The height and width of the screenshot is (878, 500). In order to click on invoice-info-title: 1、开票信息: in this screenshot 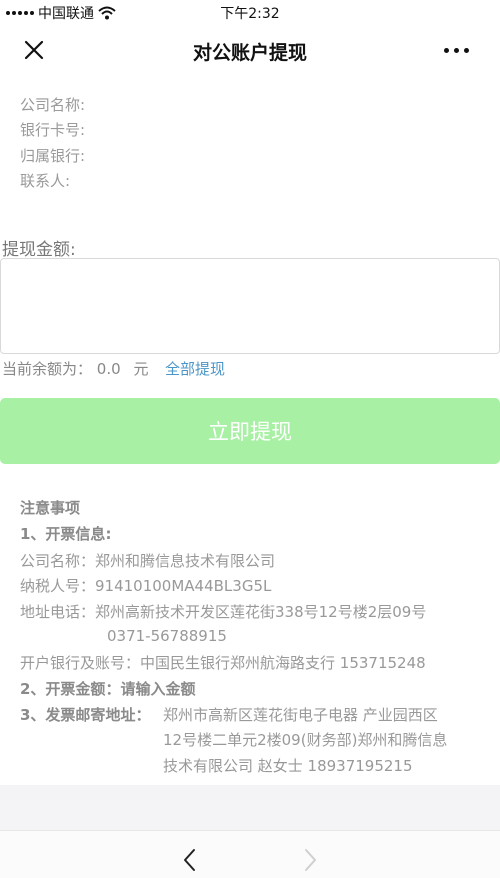, I will do `click(66, 534)`.